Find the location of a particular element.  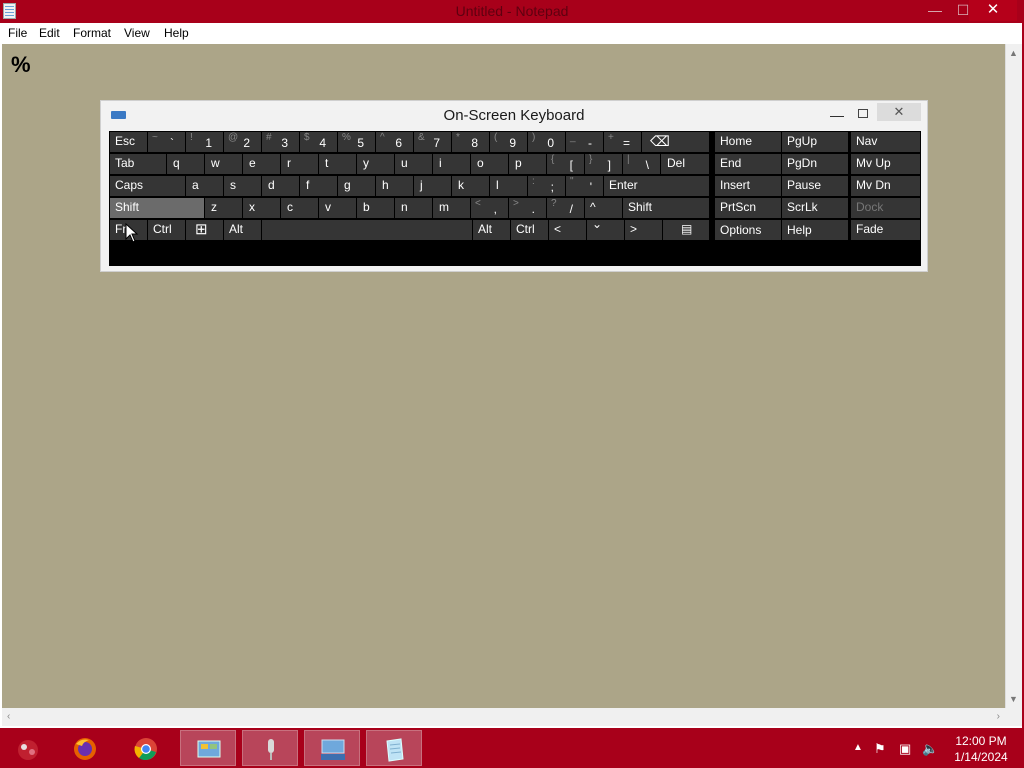

key-ctrl-left: Ctrl is located at coordinates (166, 230).